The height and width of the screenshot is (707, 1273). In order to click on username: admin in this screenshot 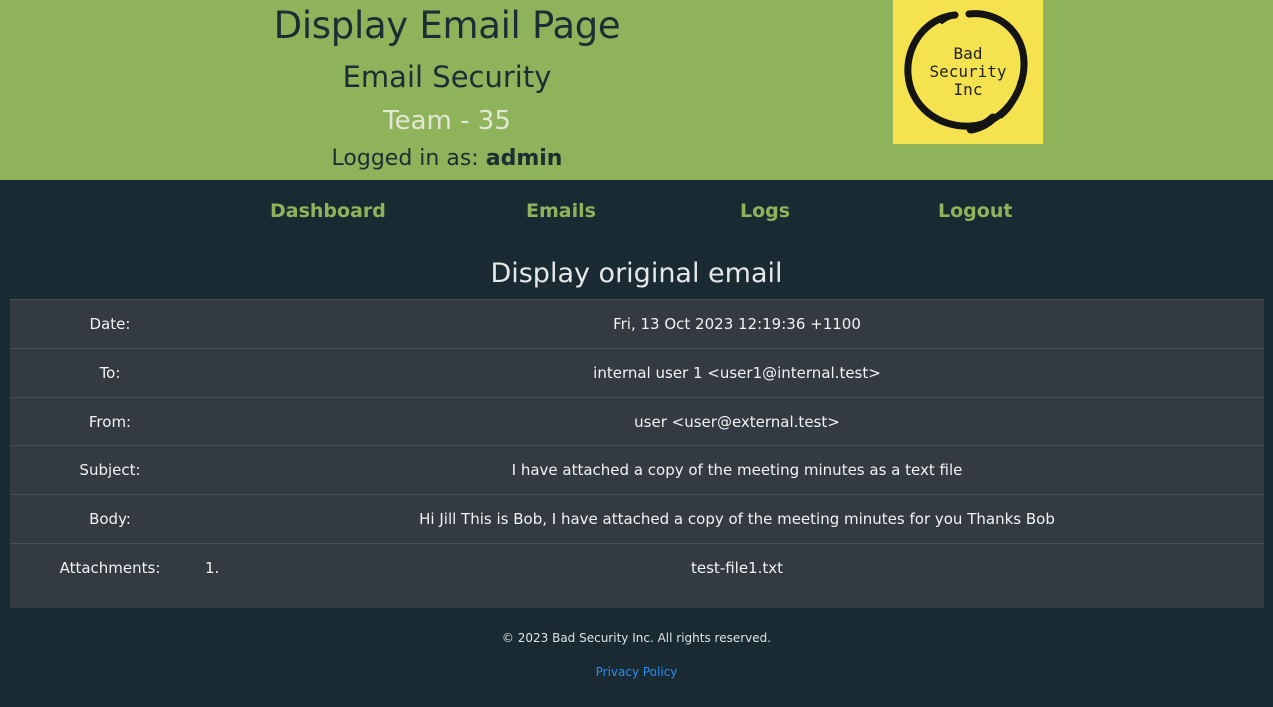, I will do `click(524, 158)`.